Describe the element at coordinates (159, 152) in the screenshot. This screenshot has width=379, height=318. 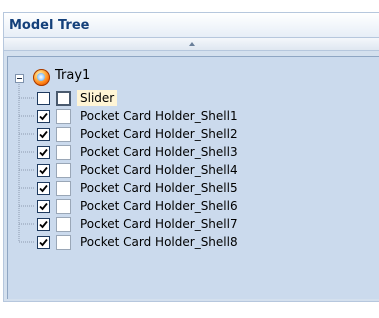
I see `tree-item-label: Pocket Card Holder_Shell3` at that location.